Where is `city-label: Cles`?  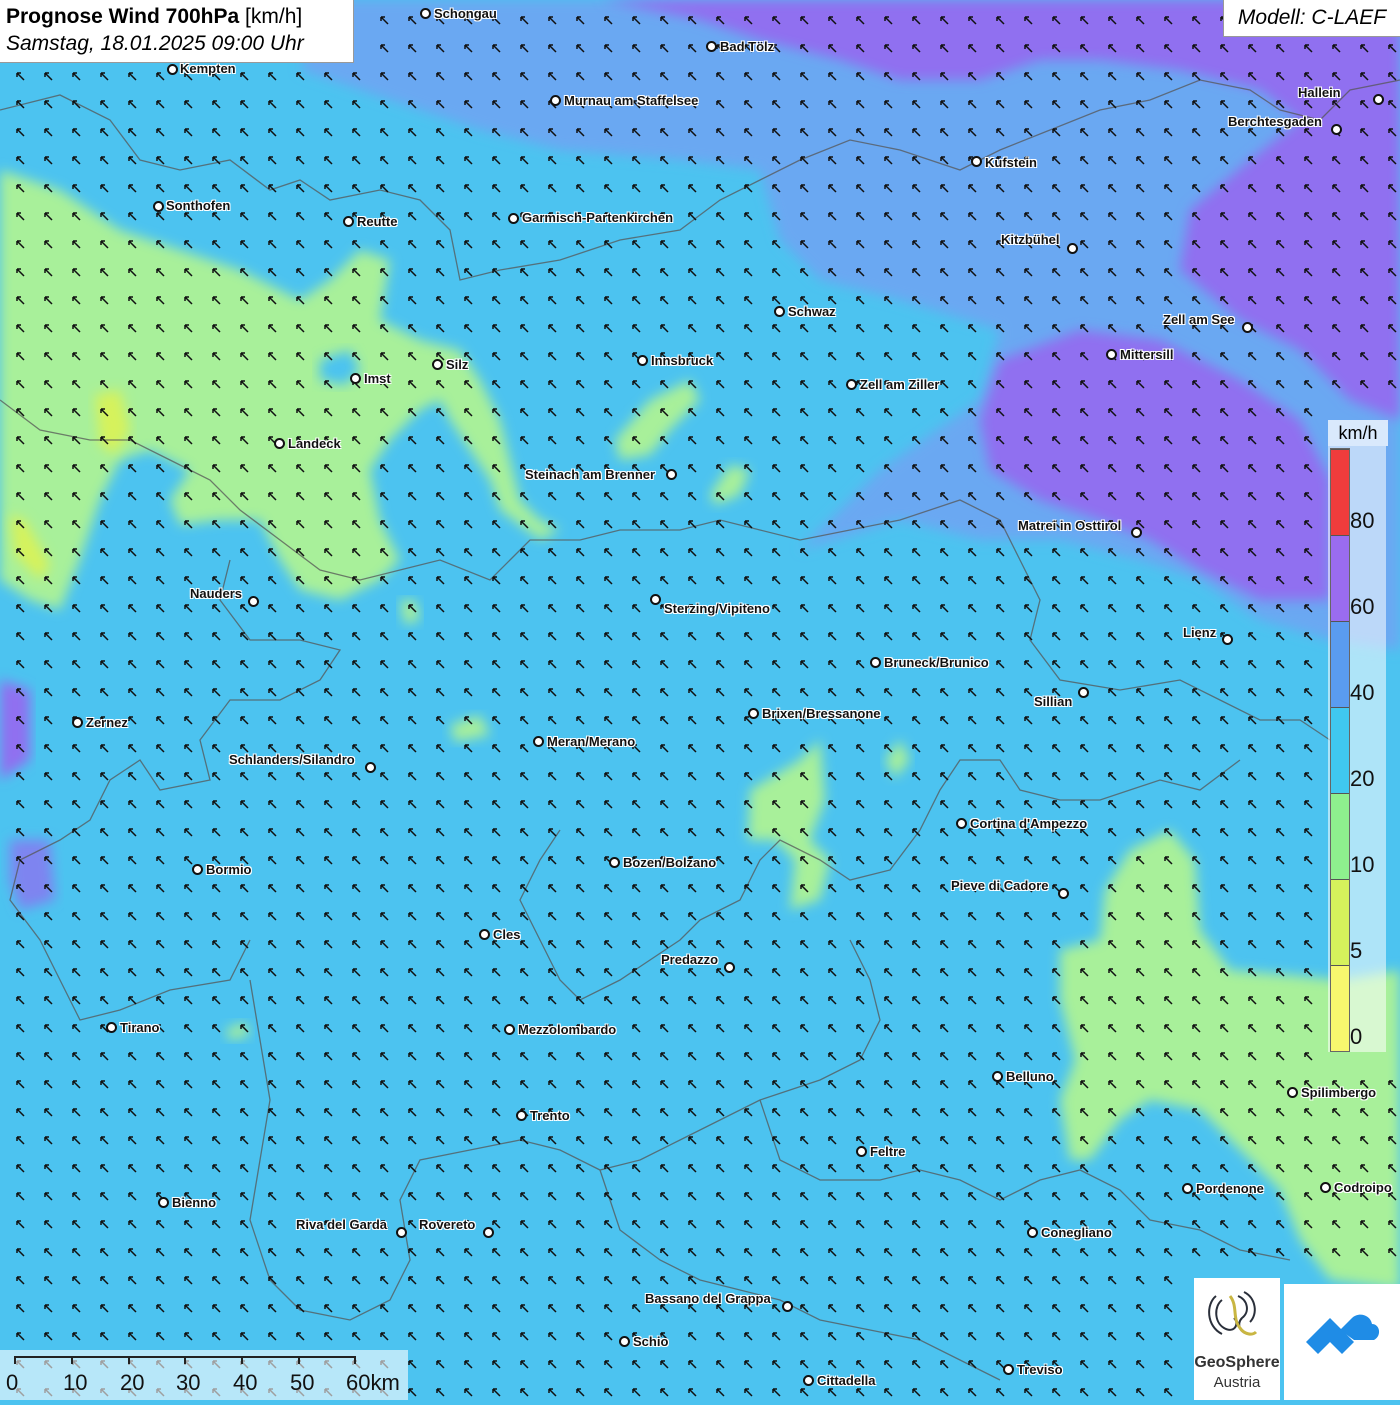
city-label: Cles is located at coordinates (507, 934).